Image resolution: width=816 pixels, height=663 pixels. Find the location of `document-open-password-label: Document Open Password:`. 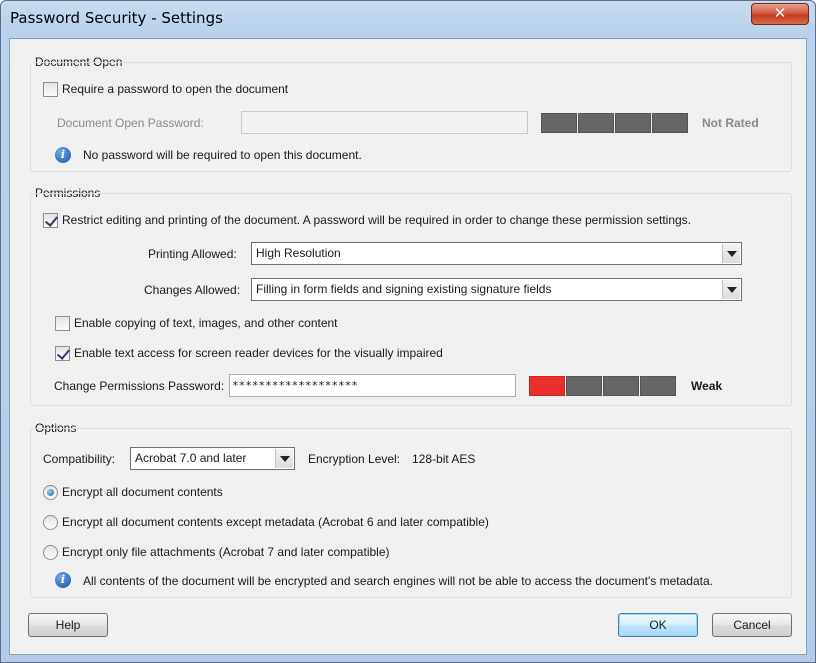

document-open-password-label: Document Open Password: is located at coordinates (130, 123).